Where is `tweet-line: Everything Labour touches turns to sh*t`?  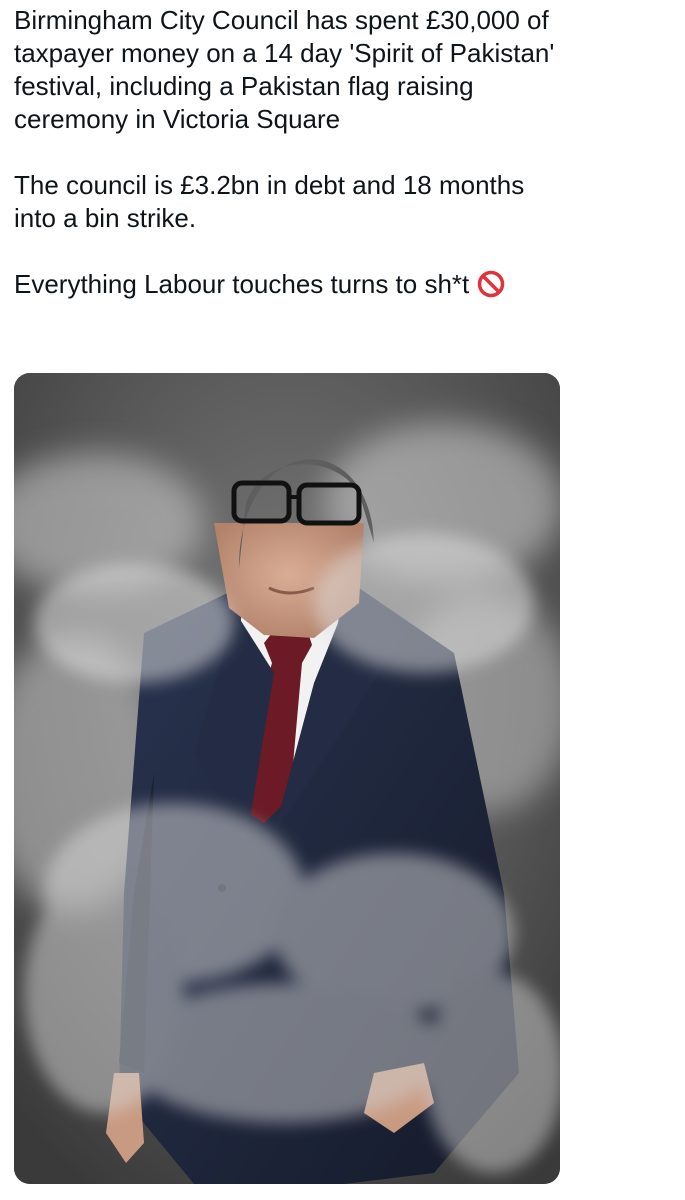 tweet-line: Everything Labour touches turns to sh*t is located at coordinates (242, 284).